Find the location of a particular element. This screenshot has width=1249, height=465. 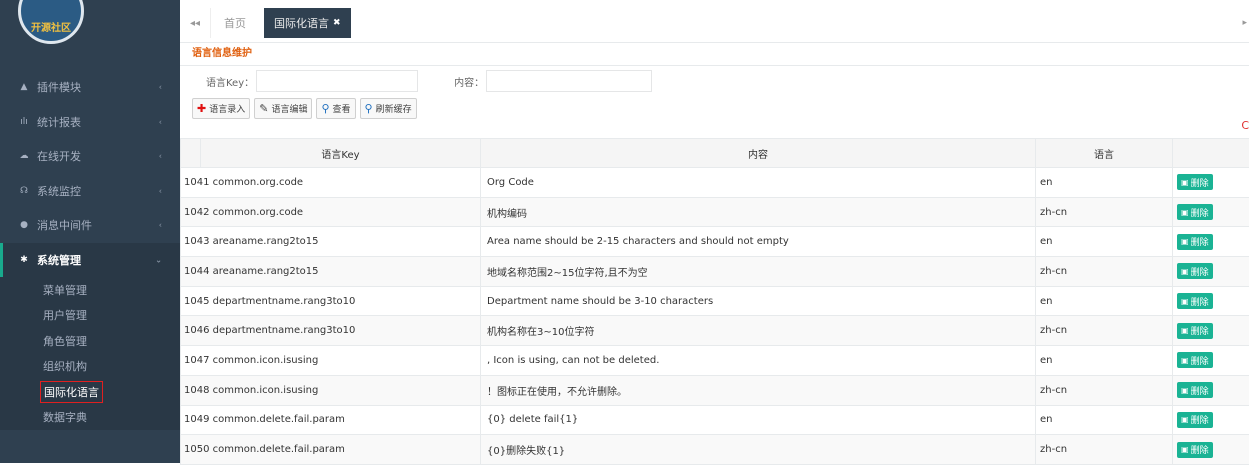

row-id: 1041 is located at coordinates (196, 182).